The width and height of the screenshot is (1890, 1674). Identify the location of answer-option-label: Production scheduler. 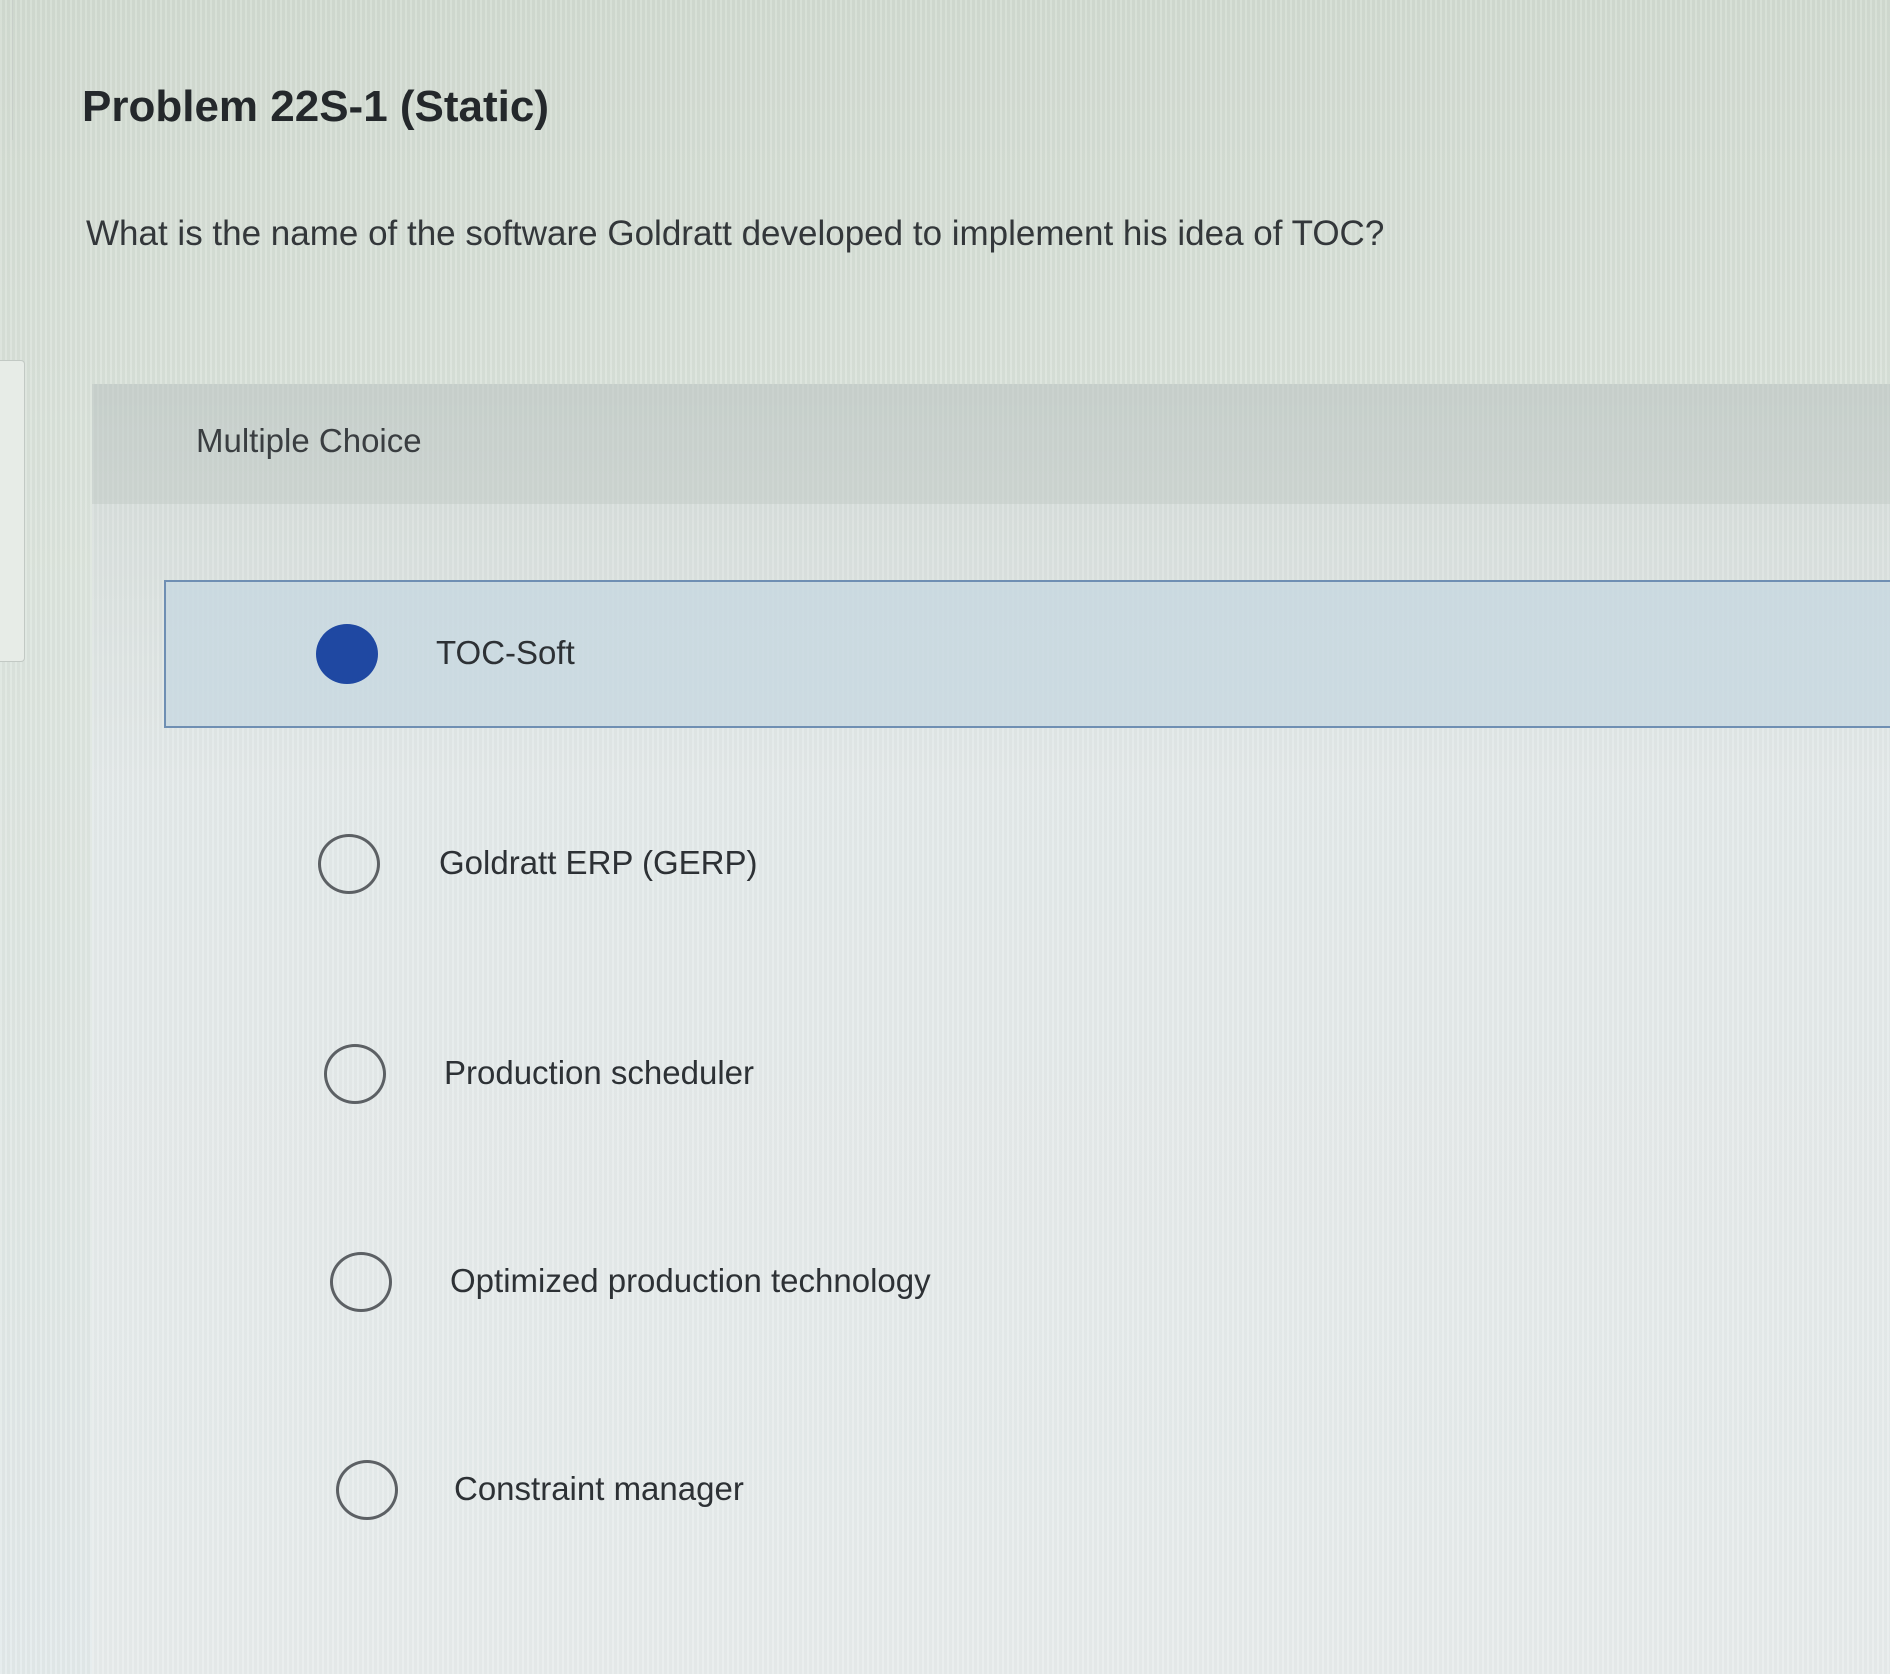
(599, 1072).